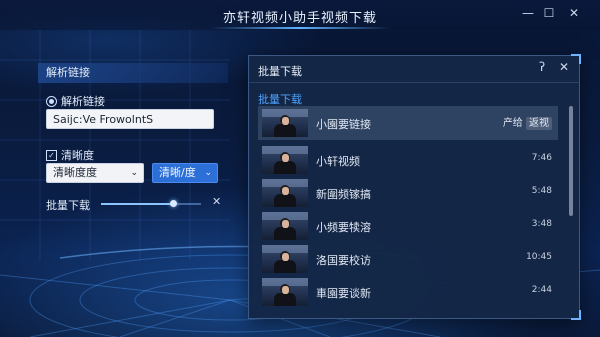 This screenshot has width=600, height=337. What do you see at coordinates (542, 67) in the screenshot?
I see `help-icon: ʔ` at bounding box center [542, 67].